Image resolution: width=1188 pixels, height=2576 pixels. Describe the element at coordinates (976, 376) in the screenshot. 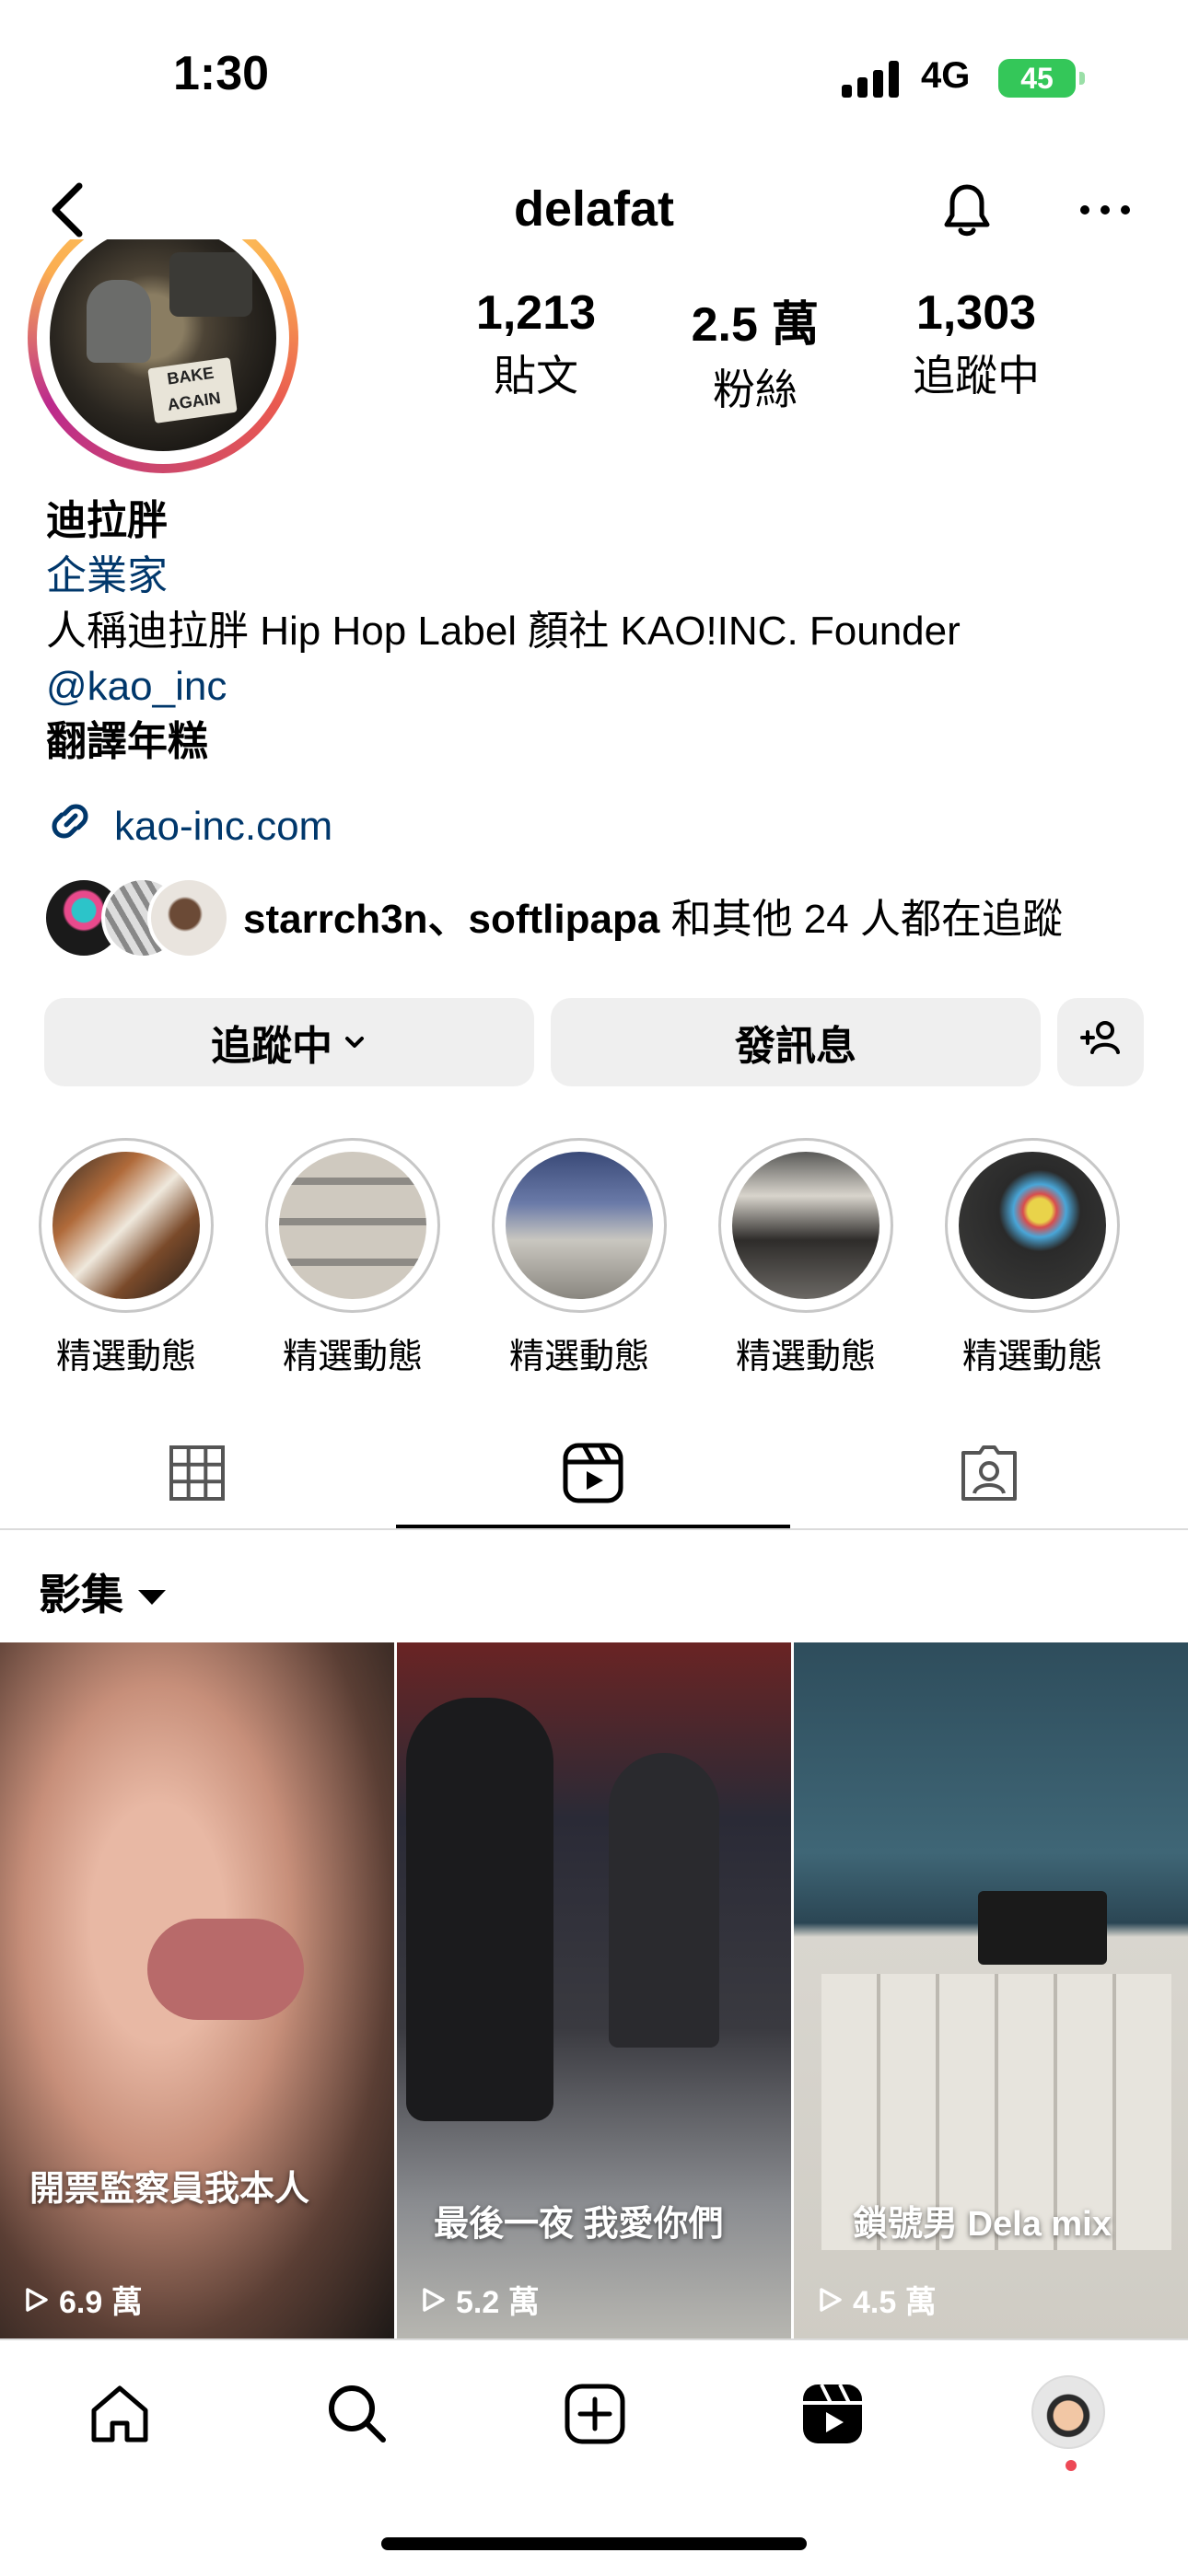

I see `stat-following-label: 追蹤中` at that location.